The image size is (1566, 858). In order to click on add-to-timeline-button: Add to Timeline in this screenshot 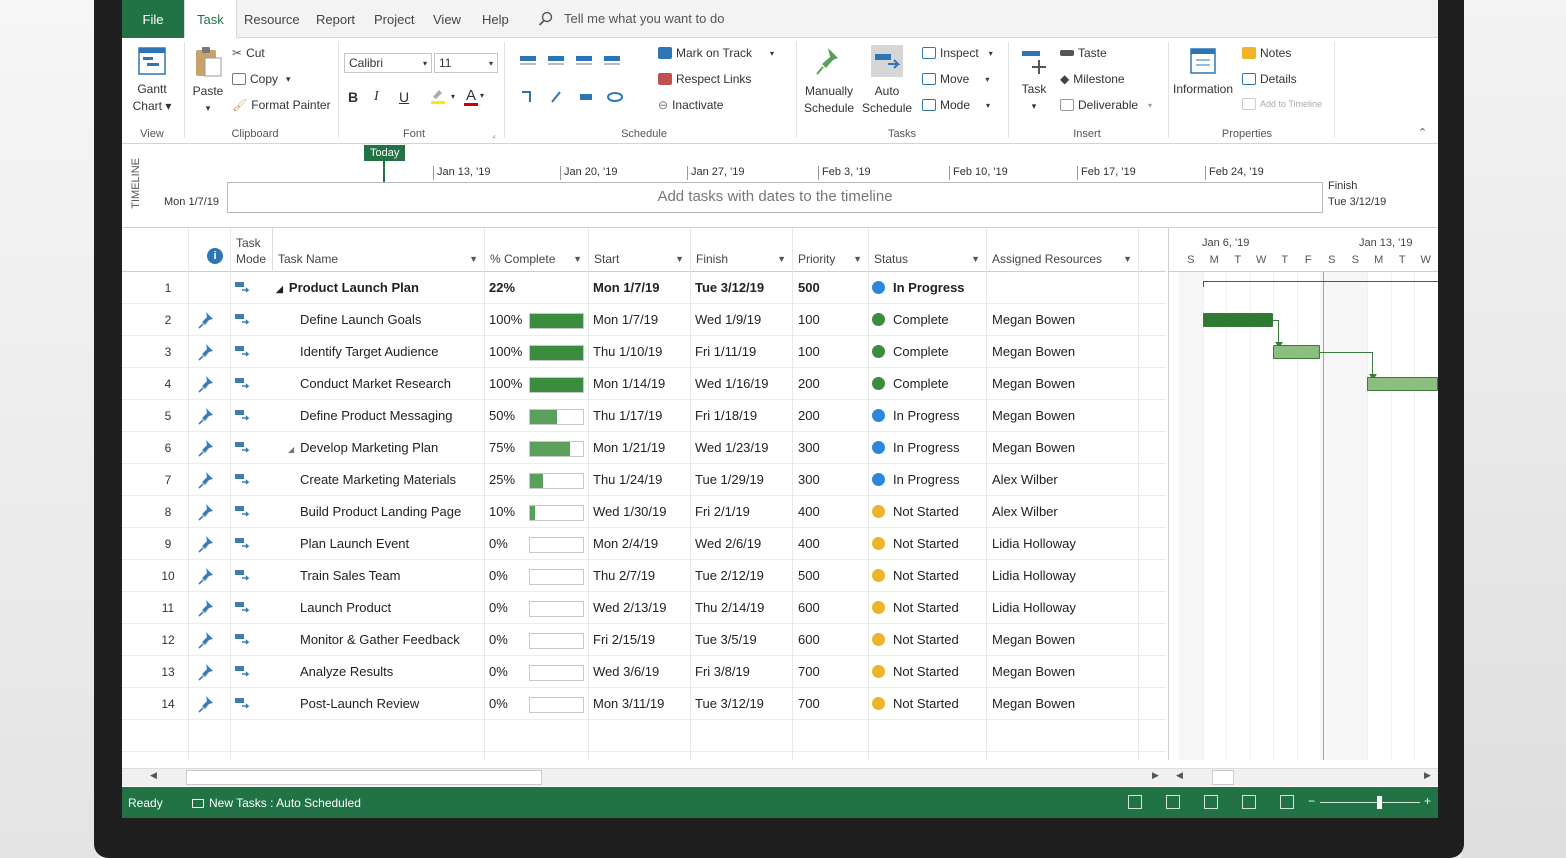, I will do `click(1282, 104)`.